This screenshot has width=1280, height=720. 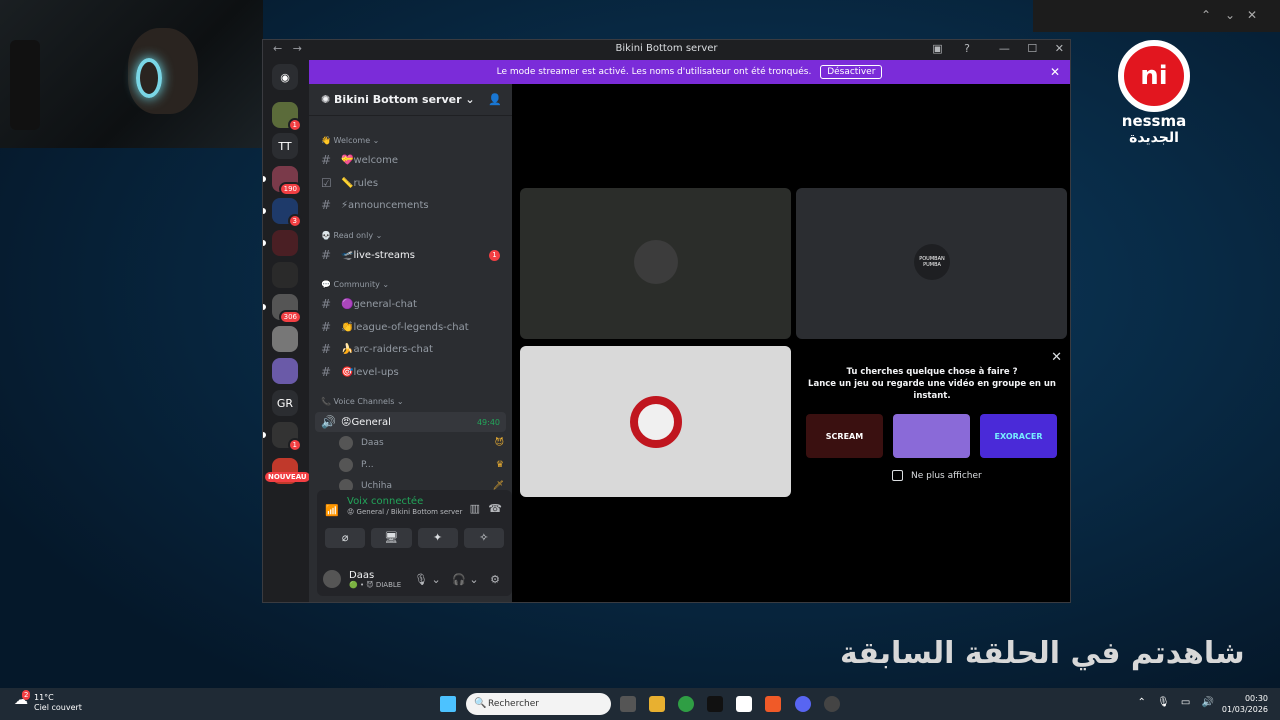 What do you see at coordinates (410, 372) in the screenshot?
I see `channel-level-ups: # 🎯 level-ups` at bounding box center [410, 372].